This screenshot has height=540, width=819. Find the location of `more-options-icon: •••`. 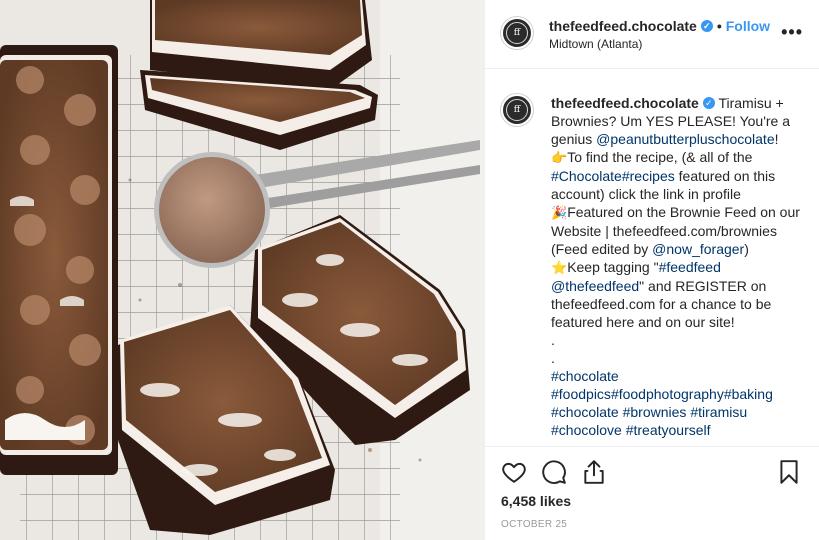

more-options-icon: ••• is located at coordinates (792, 32).